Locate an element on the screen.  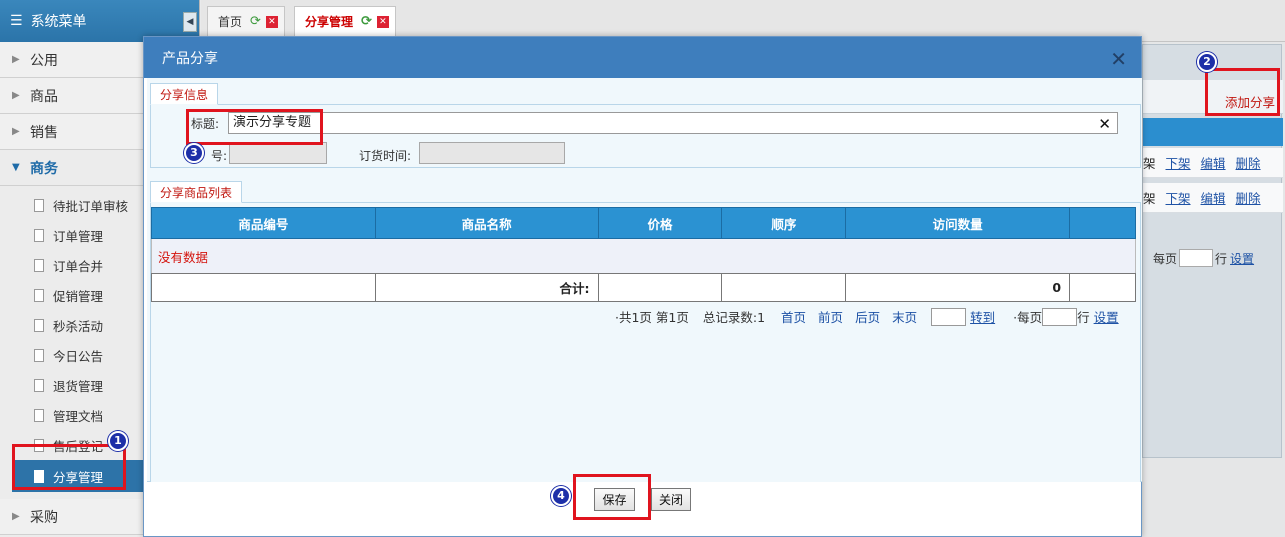
code-input is located at coordinates (278, 153).